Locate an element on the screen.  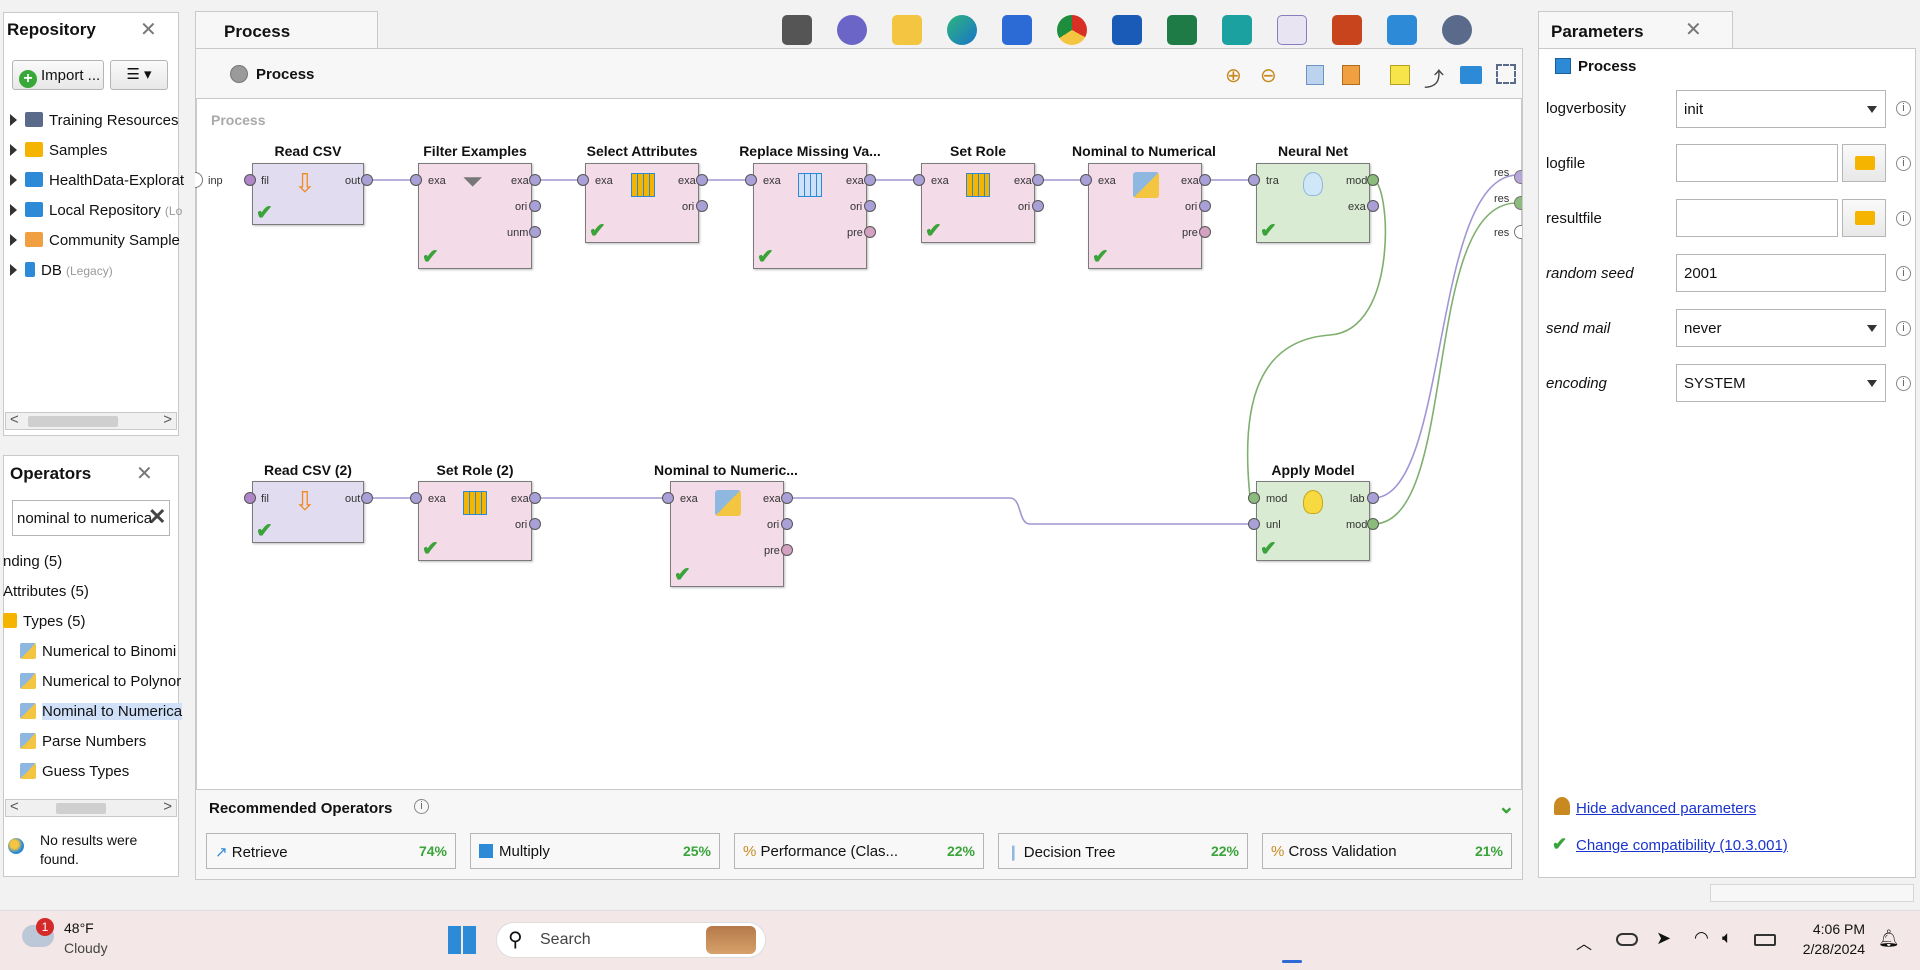
task-view-icon is located at coordinates (797, 30).